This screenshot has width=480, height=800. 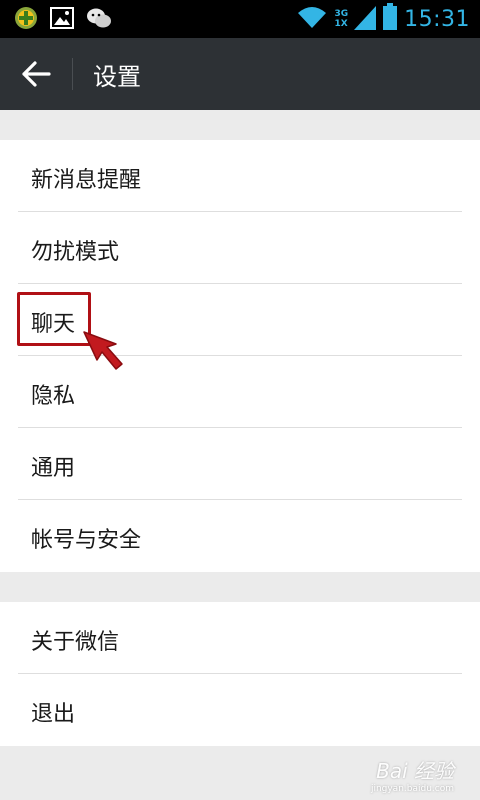 I want to click on annotation-arrow-icon, so click(x=103, y=351).